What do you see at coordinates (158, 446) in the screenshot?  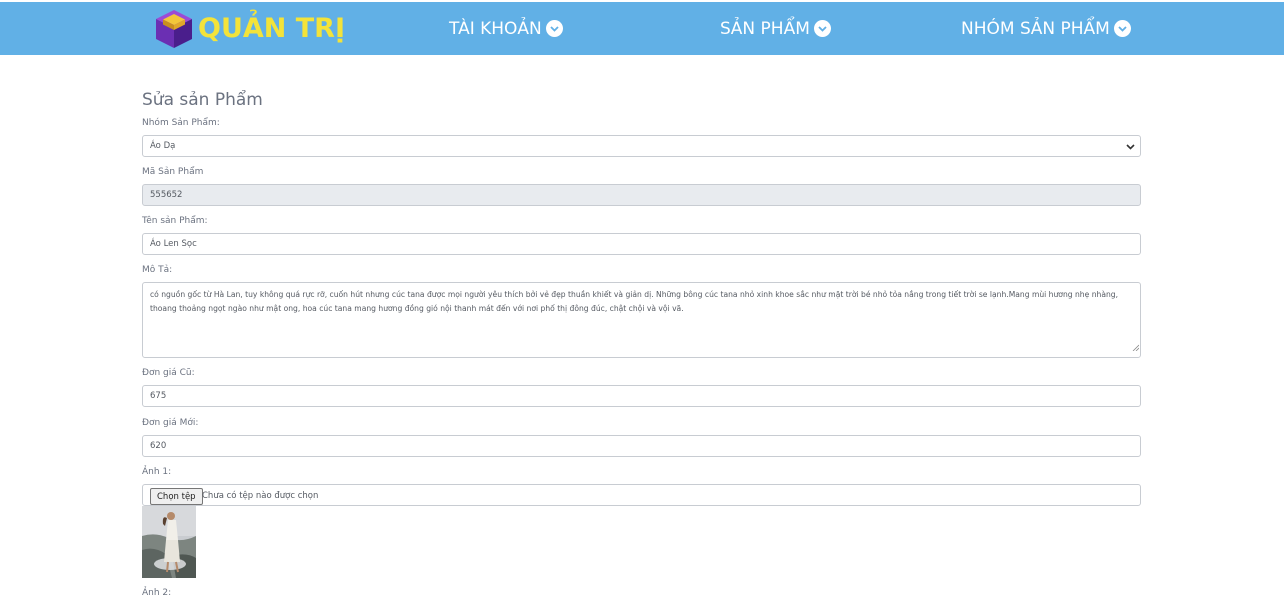 I see `new-price-value: 620` at bounding box center [158, 446].